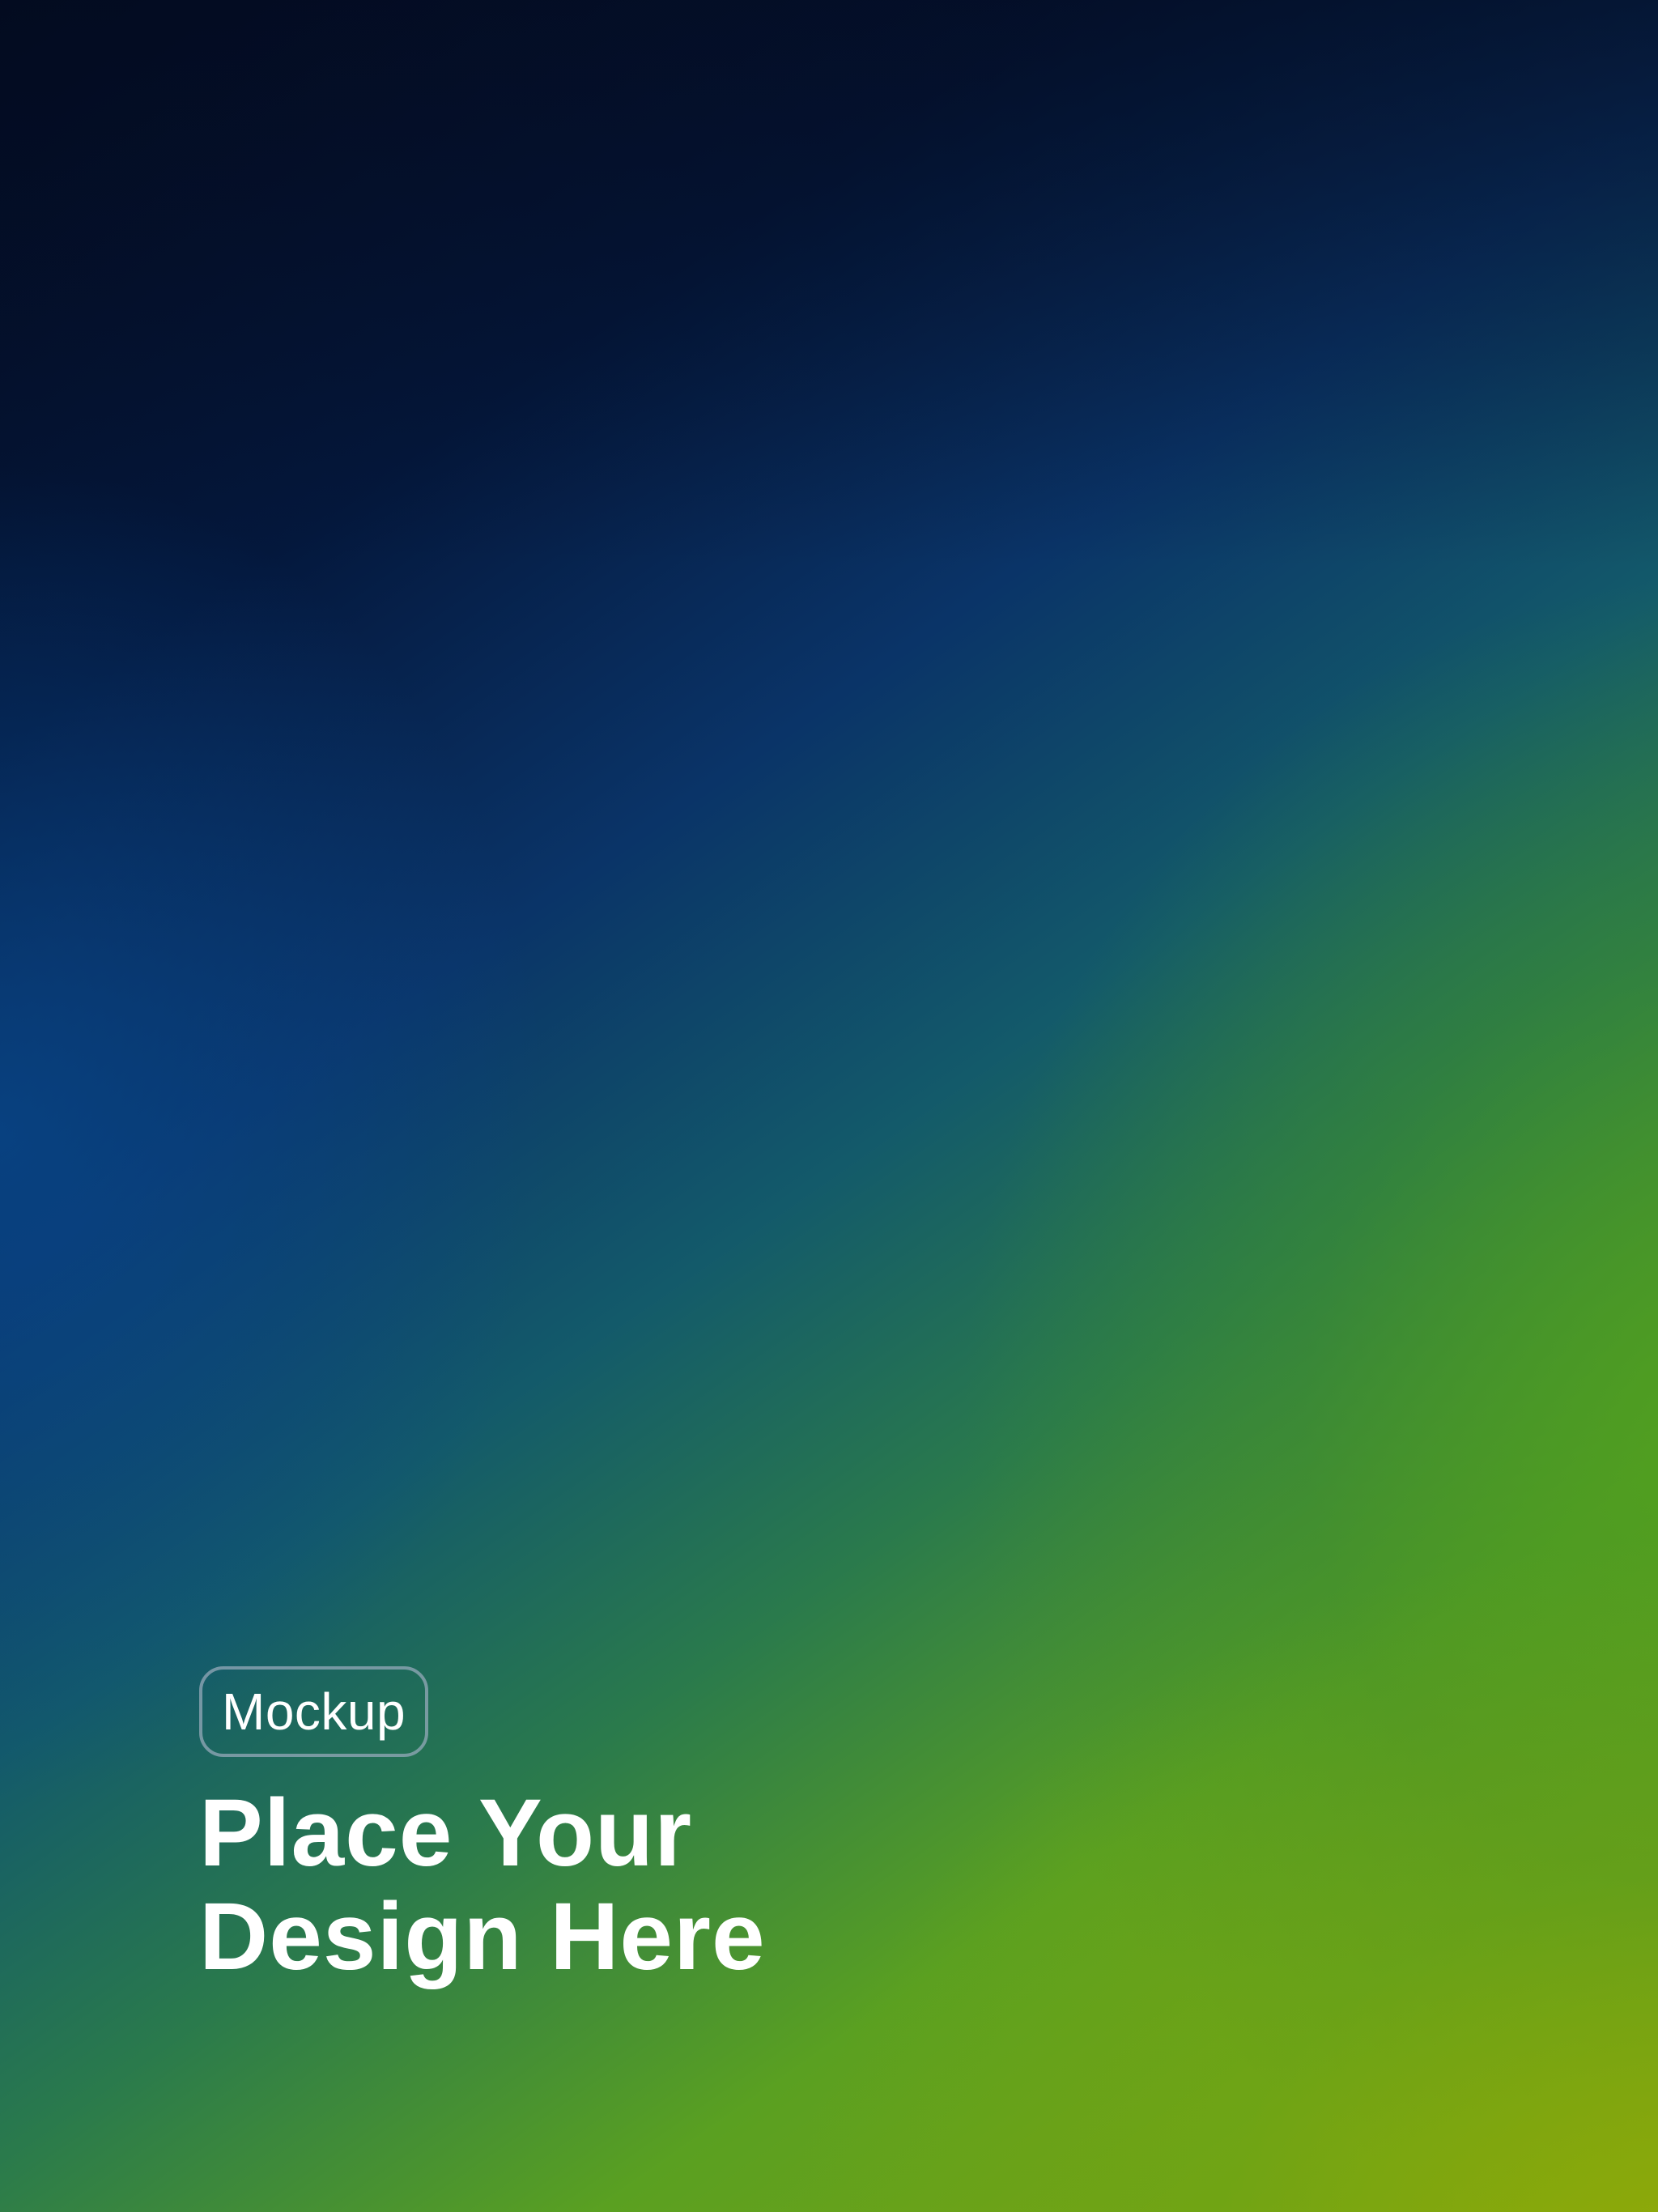 Image resolution: width=1658 pixels, height=2212 pixels. I want to click on hero-content: Mockup Place Your Design Here, so click(766, 1828).